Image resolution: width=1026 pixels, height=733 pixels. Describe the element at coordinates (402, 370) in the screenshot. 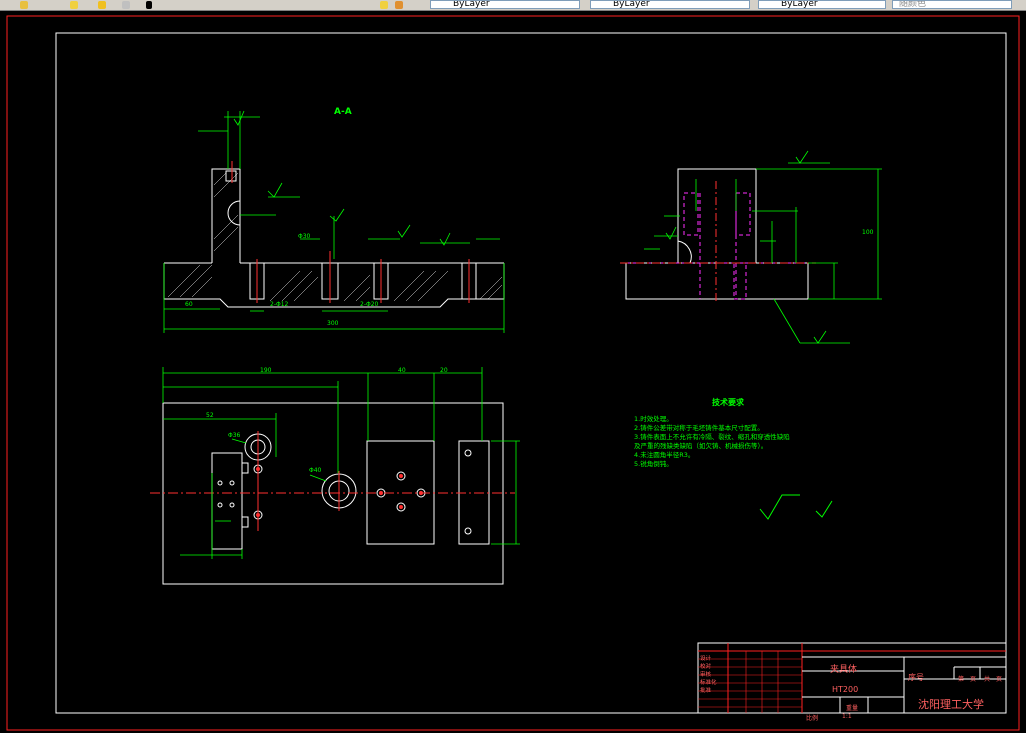

I see `dim-plan-40: 40` at that location.